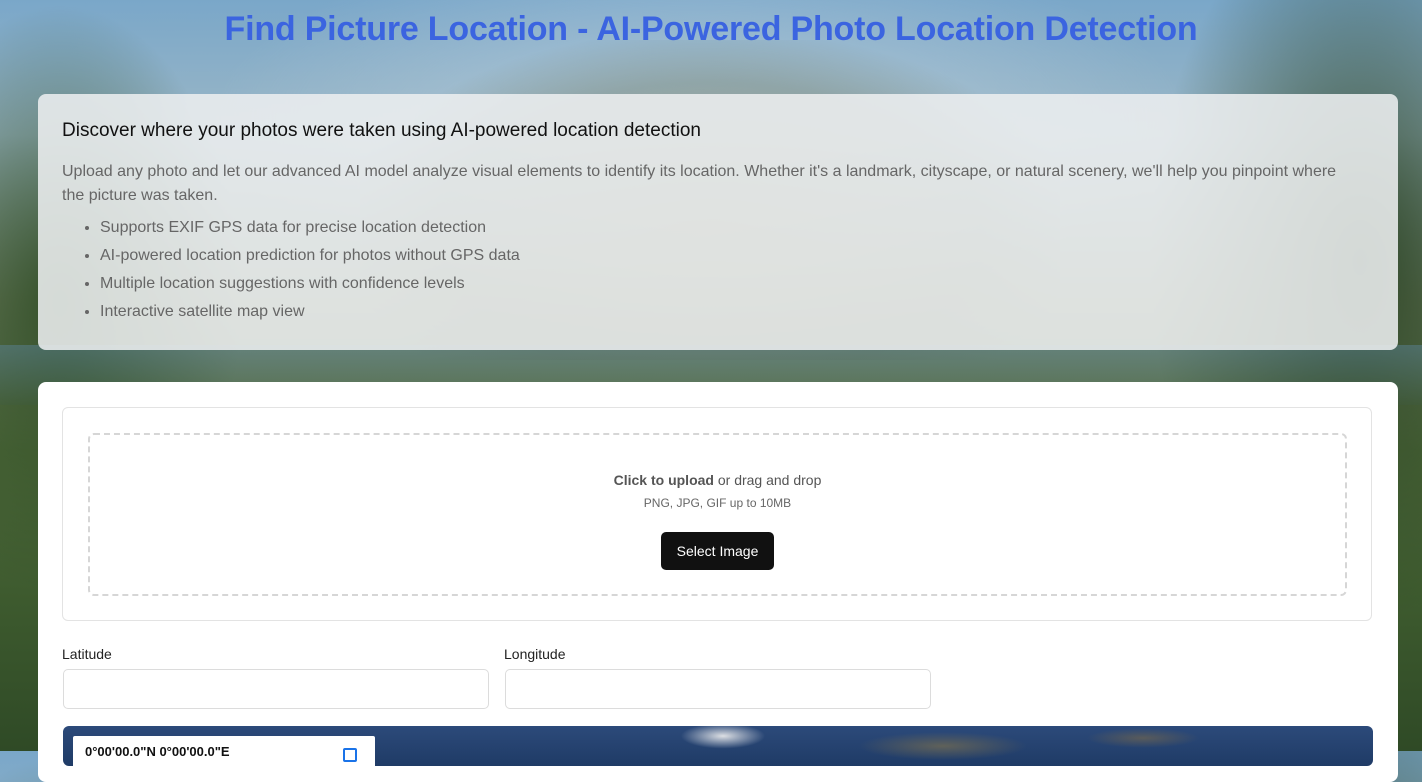 This screenshot has width=1422, height=782. Describe the element at coordinates (718, 746) in the screenshot. I see `satellite-map: 0°00'00.0"N 0°00'00.0"E` at that location.